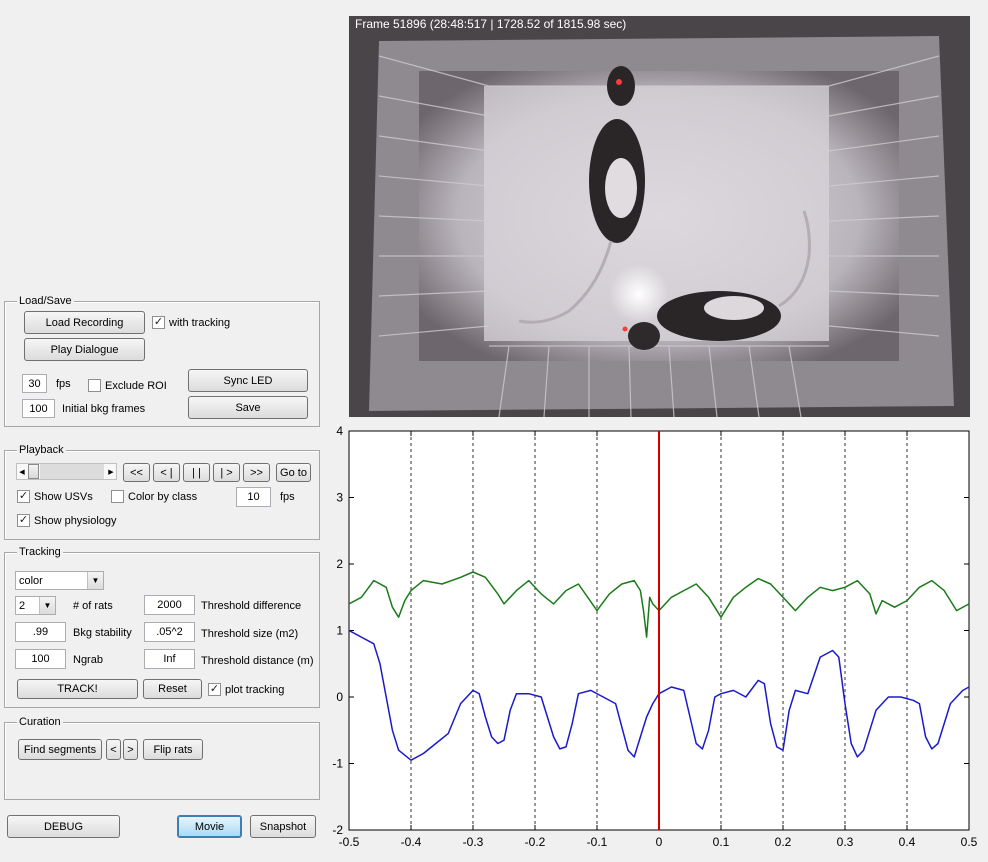 Image resolution: width=988 pixels, height=862 pixels. Describe the element at coordinates (84, 322) in the screenshot. I see `load-recording-button: Load Recording` at that location.